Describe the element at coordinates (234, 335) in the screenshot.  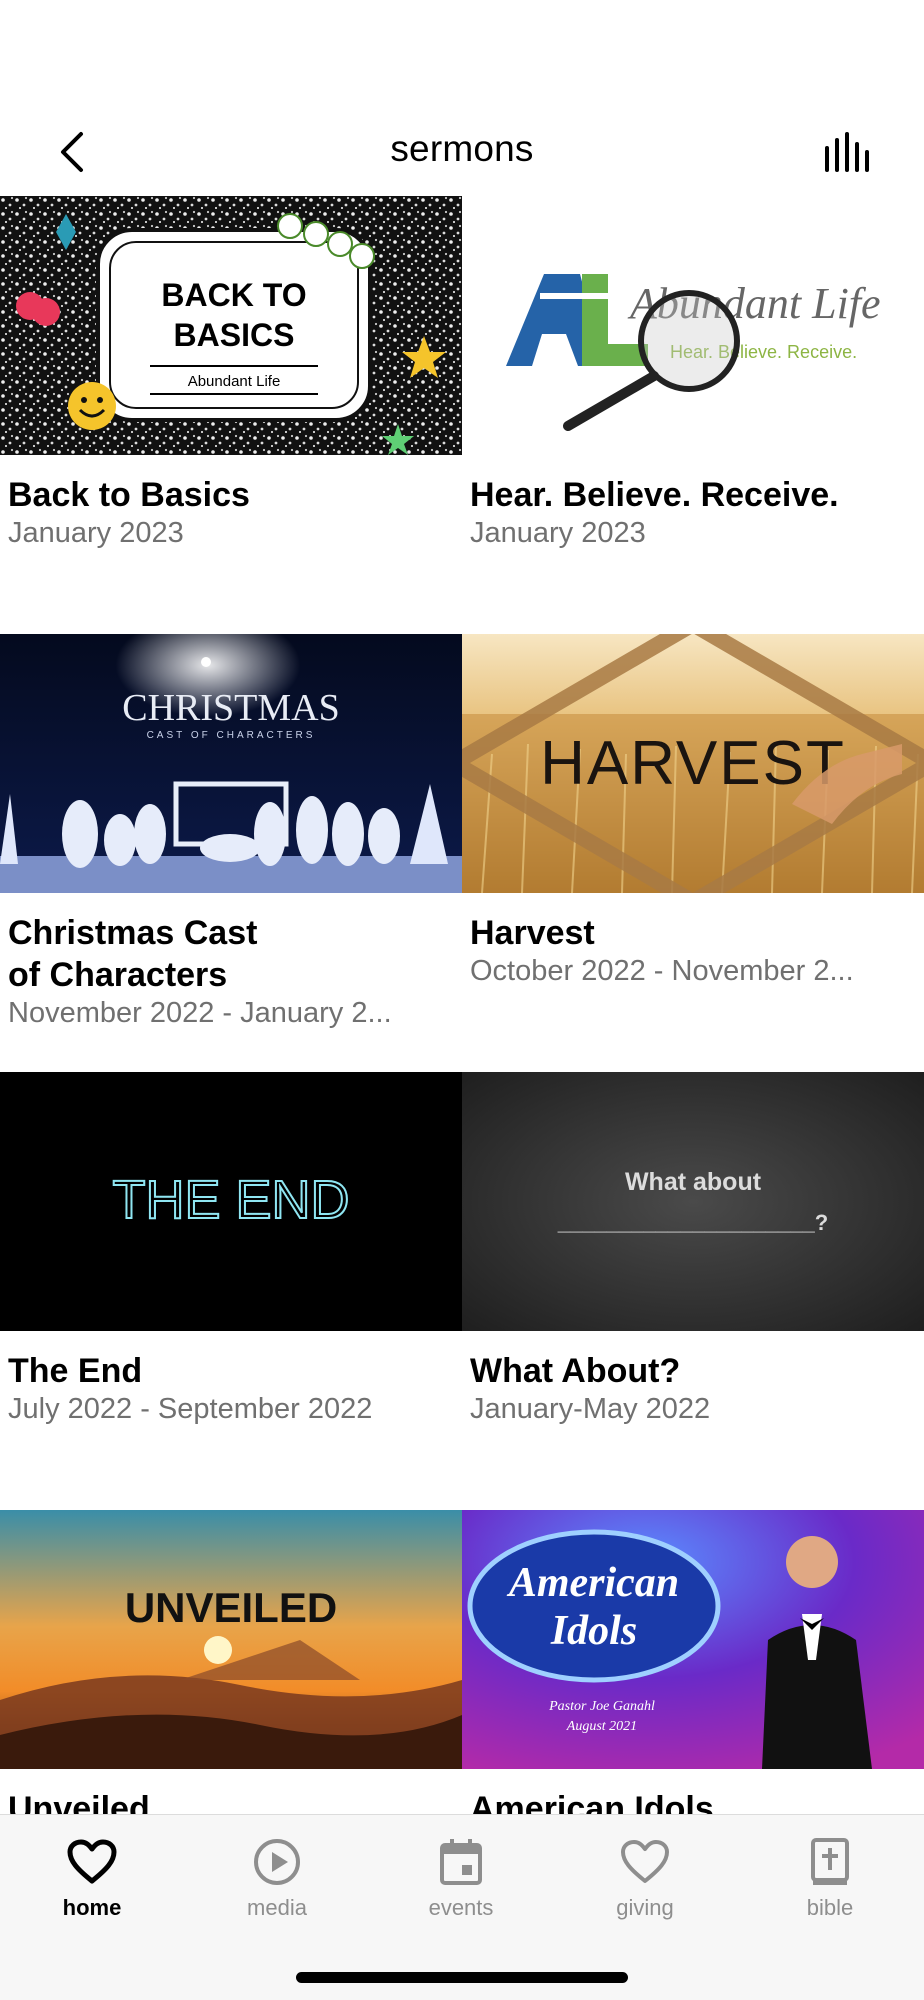
I see `art-line2: BASICS` at that location.